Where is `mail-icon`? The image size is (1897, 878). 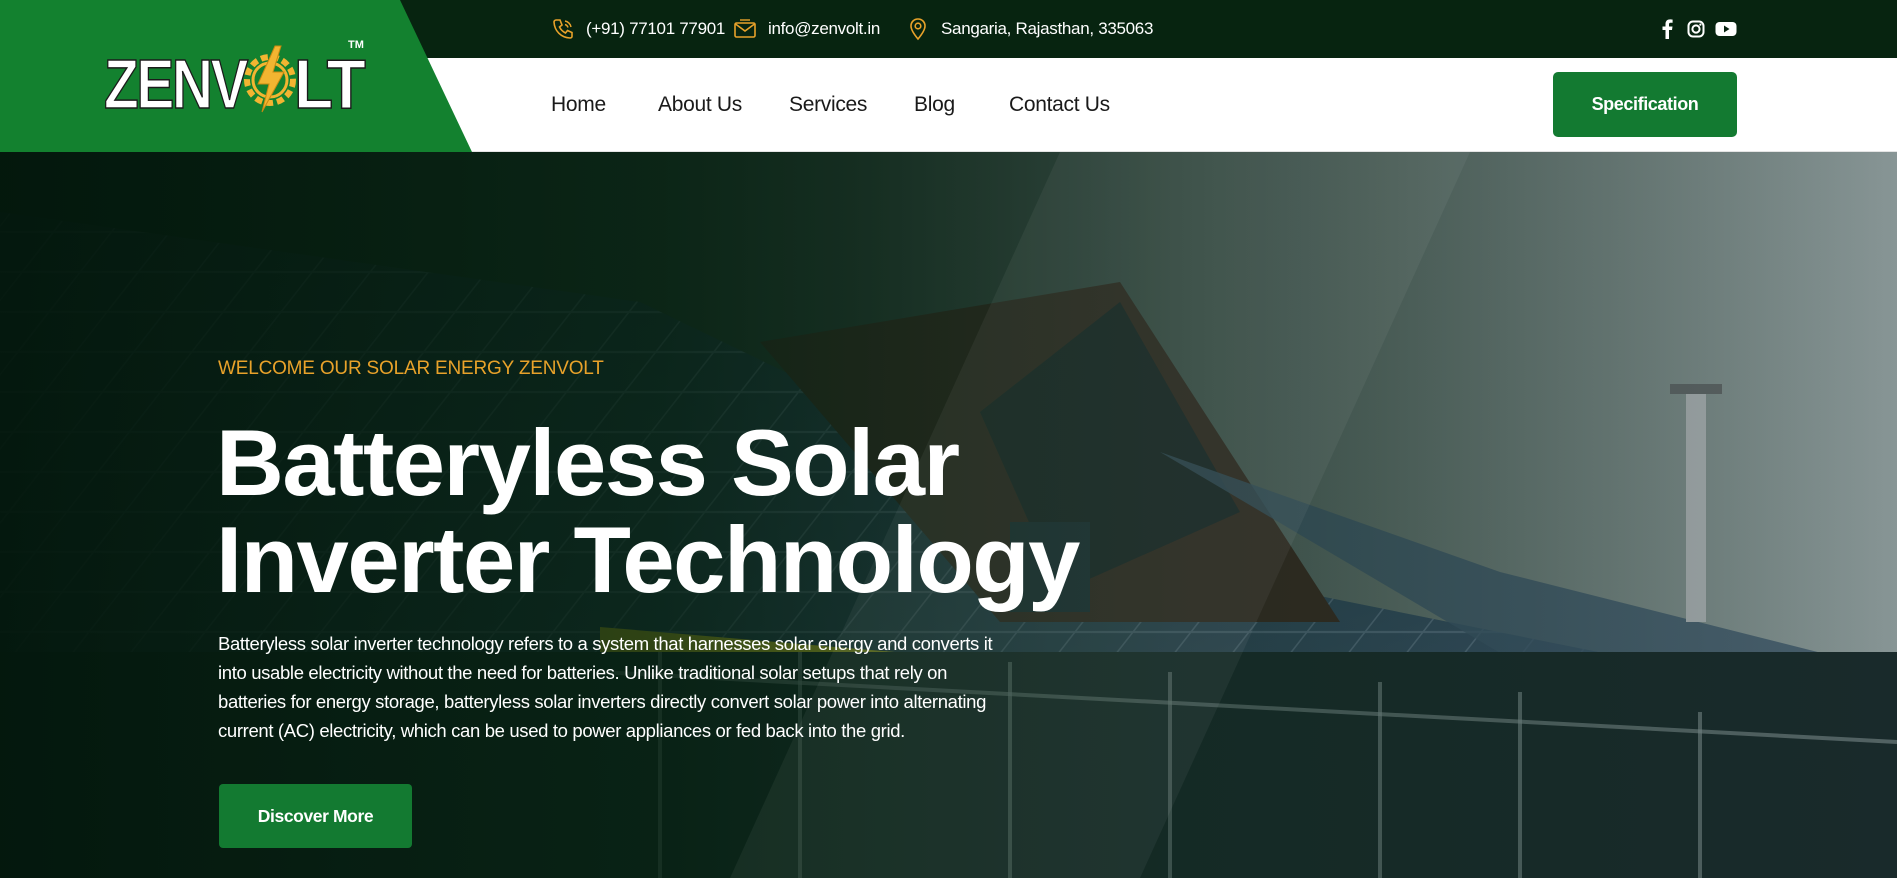
mail-icon is located at coordinates (745, 28).